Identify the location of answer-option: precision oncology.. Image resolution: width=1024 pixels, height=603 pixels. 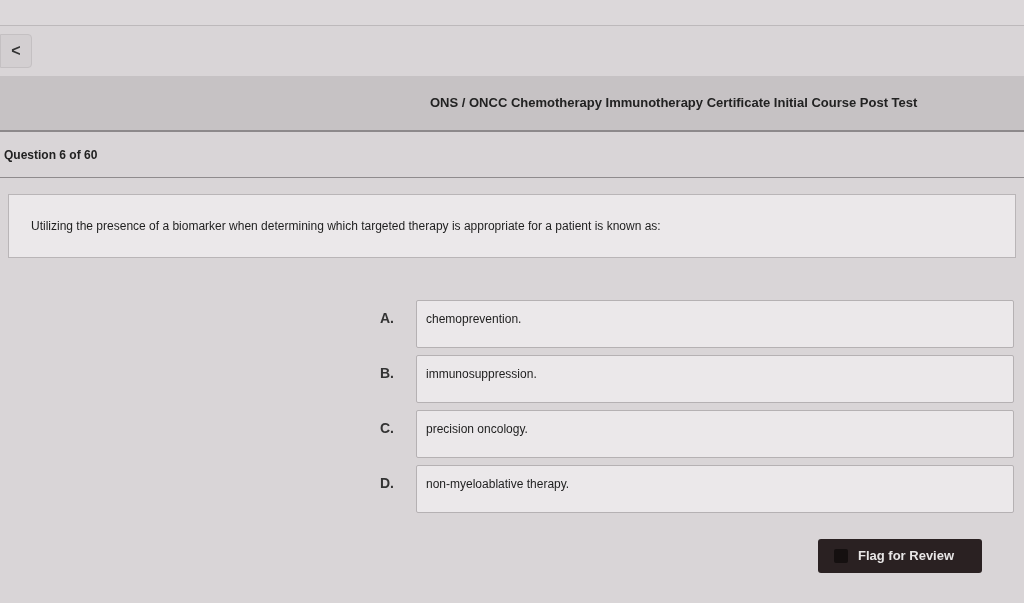
(715, 434).